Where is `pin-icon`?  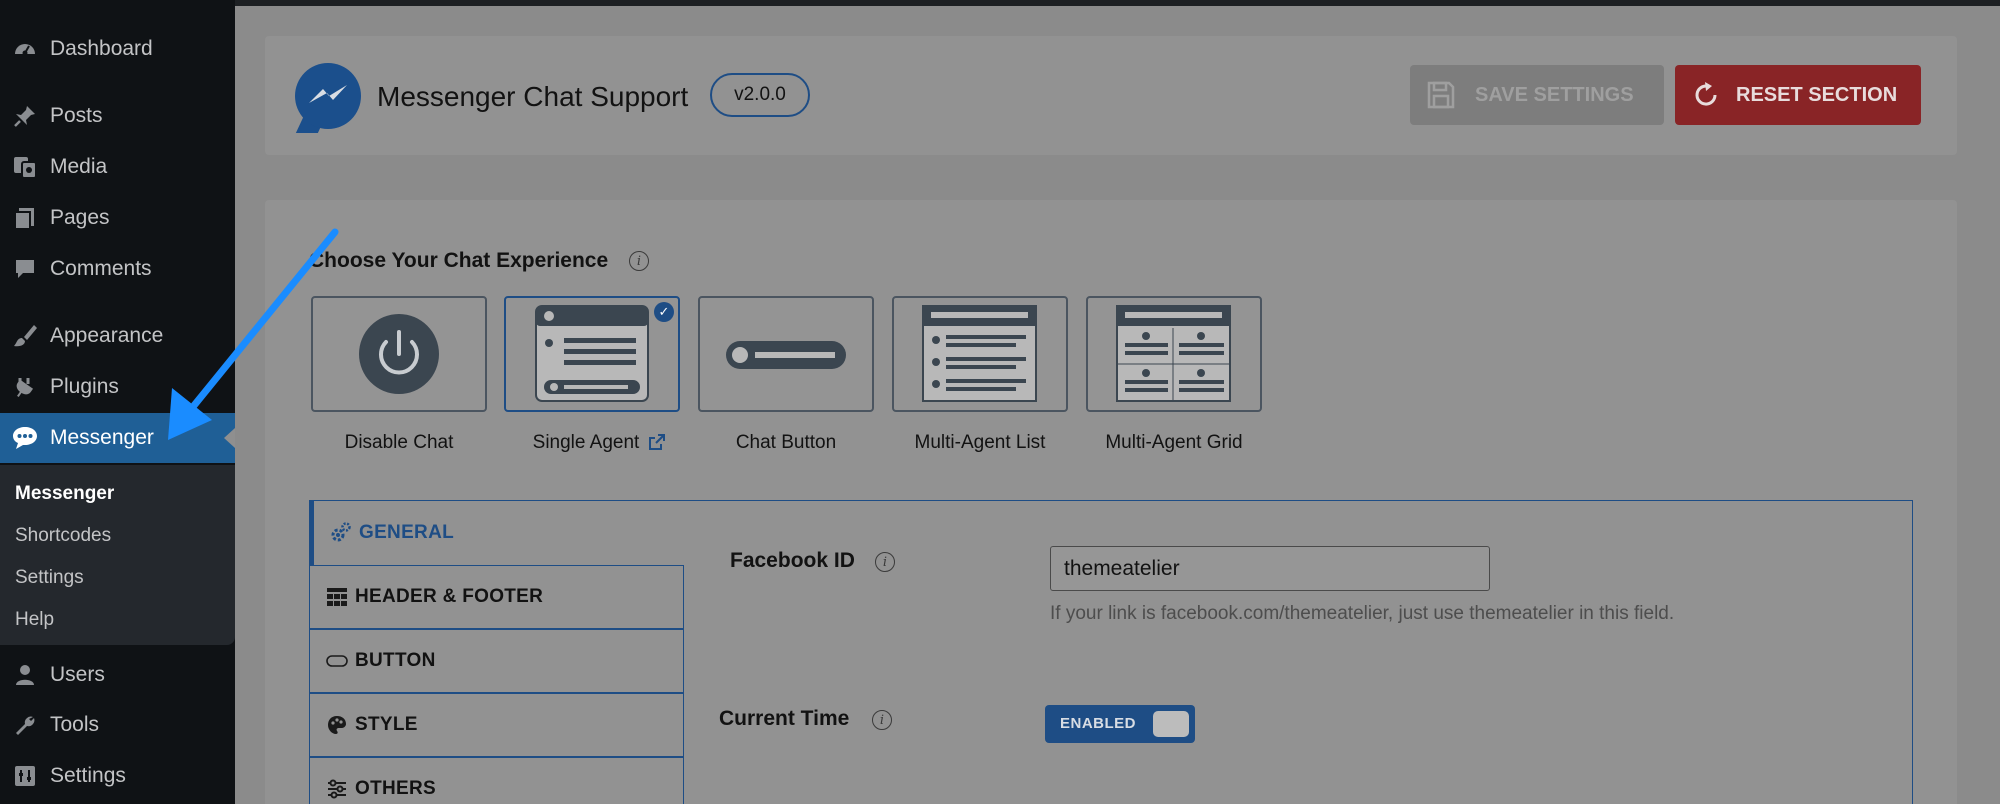
pin-icon is located at coordinates (25, 116).